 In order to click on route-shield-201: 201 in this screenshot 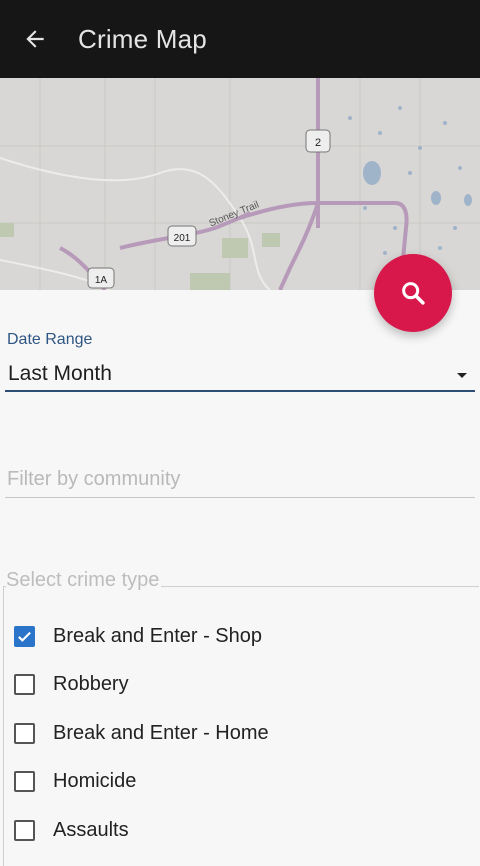, I will do `click(182, 236)`.